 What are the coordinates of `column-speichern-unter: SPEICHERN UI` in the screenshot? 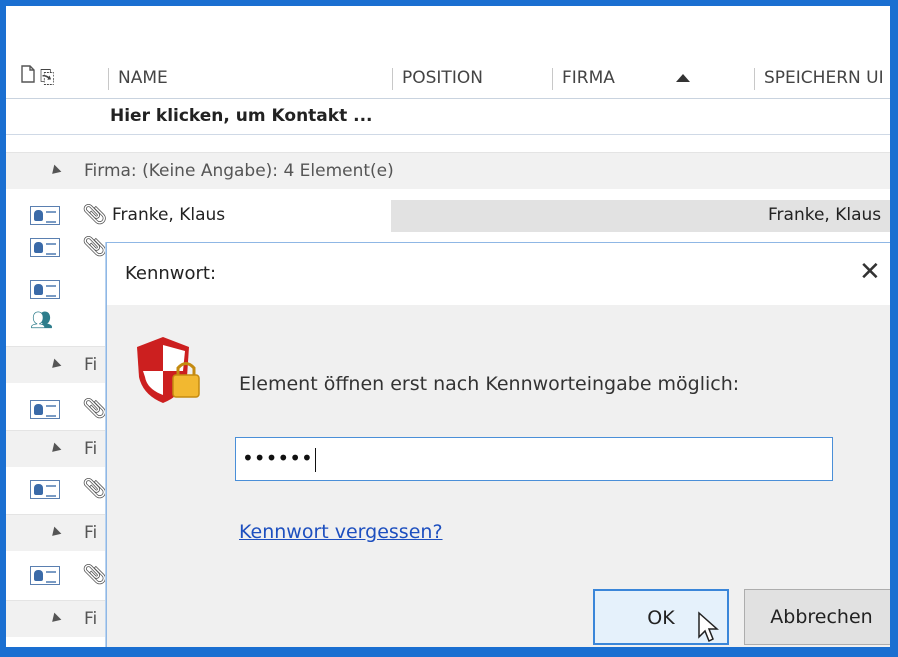 It's located at (824, 78).